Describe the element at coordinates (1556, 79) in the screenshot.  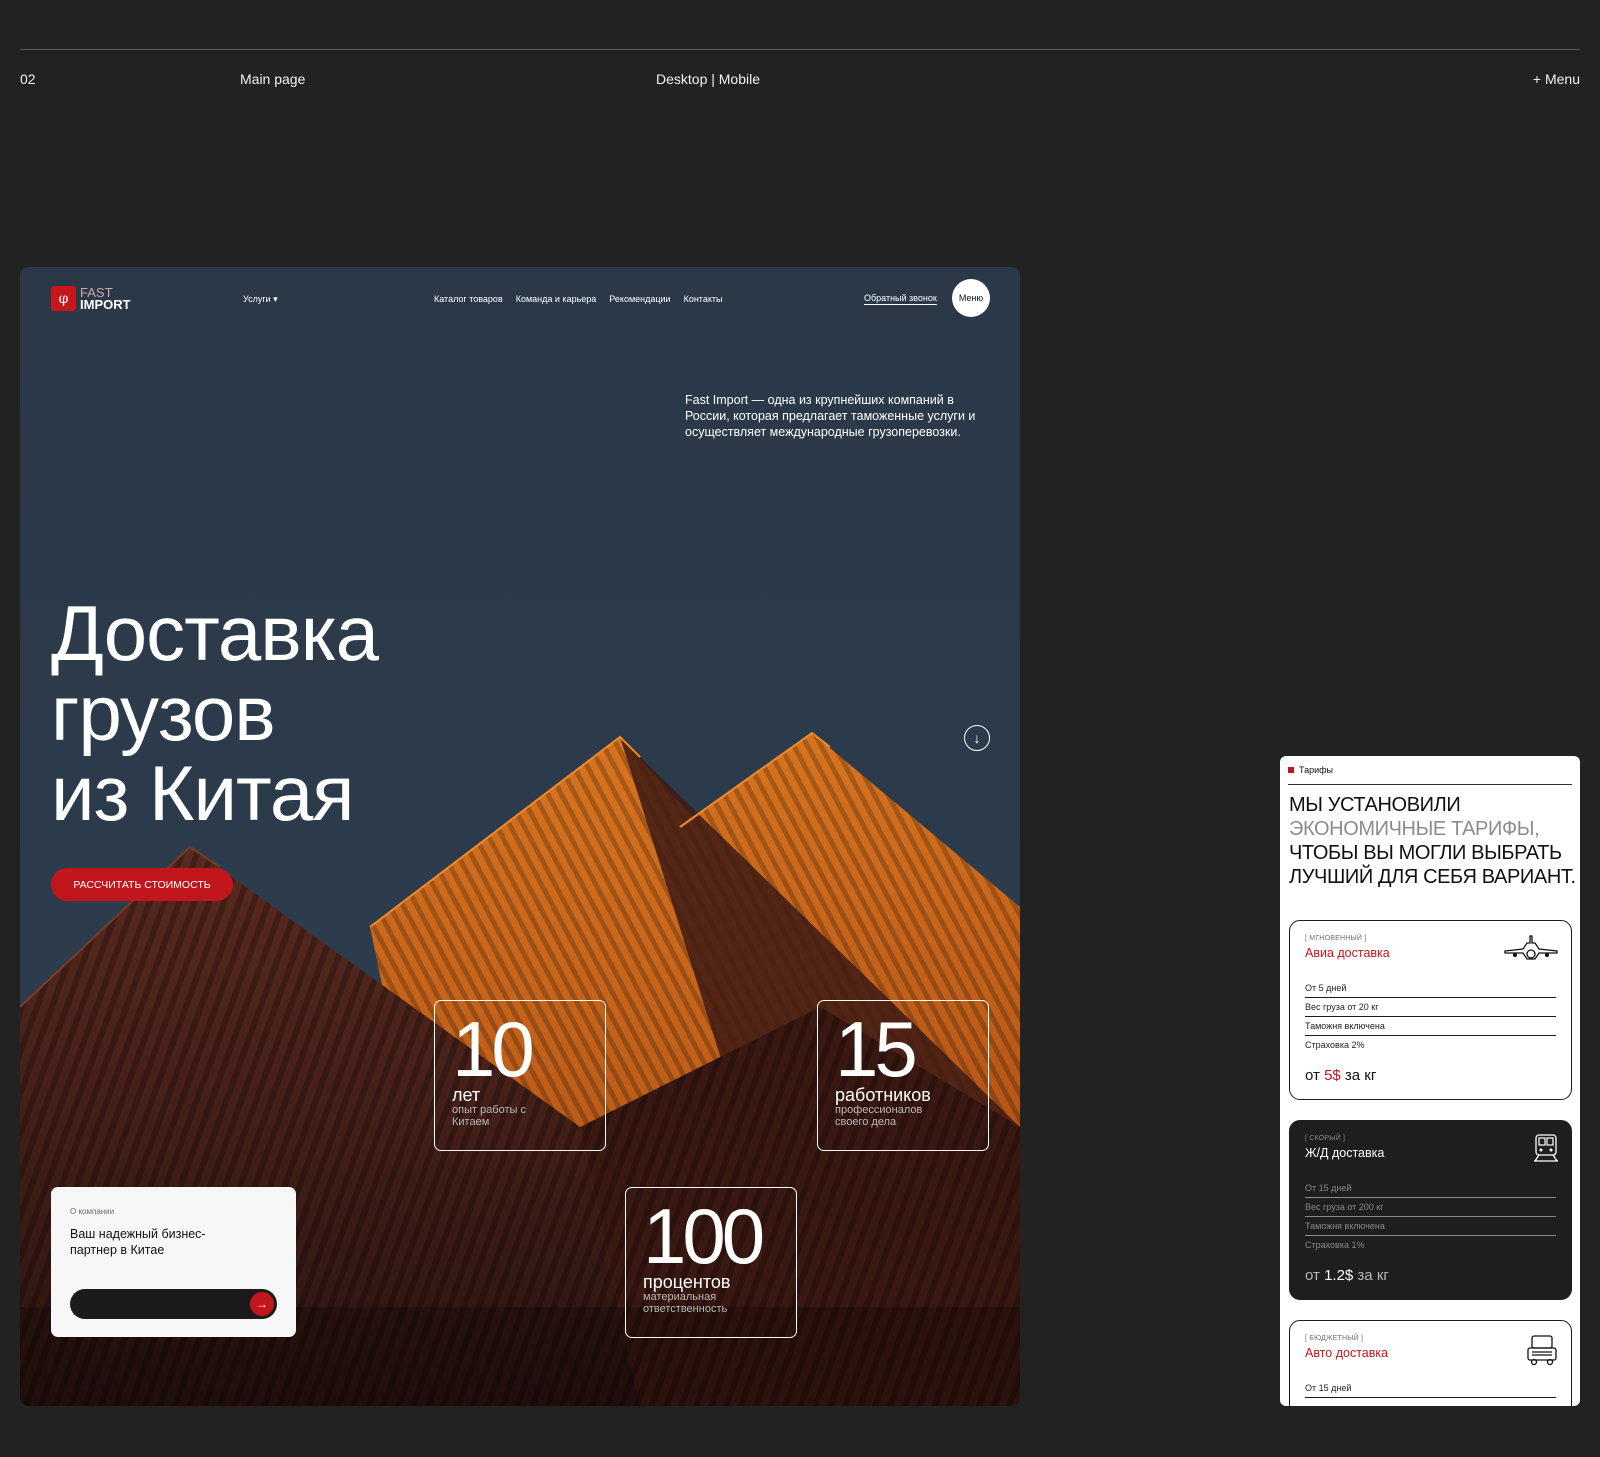
I see `presentation-menu-button: + Menu` at that location.